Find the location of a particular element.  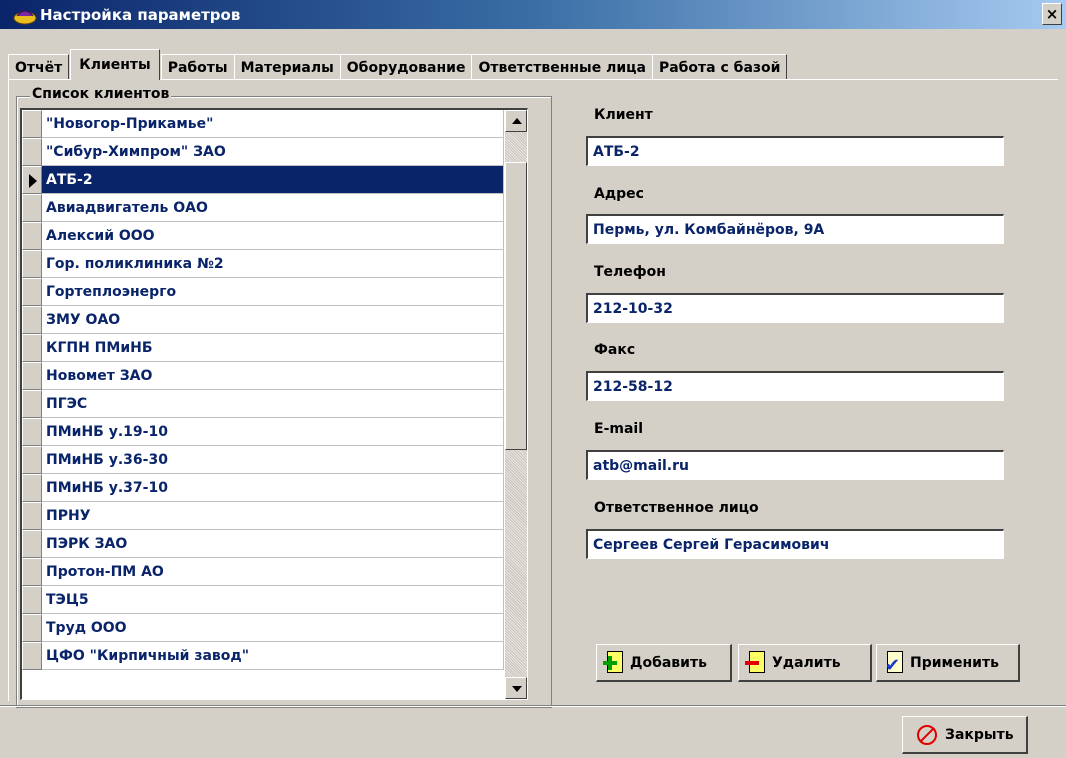

list-item: ПМиНБ у.37-10 is located at coordinates (263, 488).